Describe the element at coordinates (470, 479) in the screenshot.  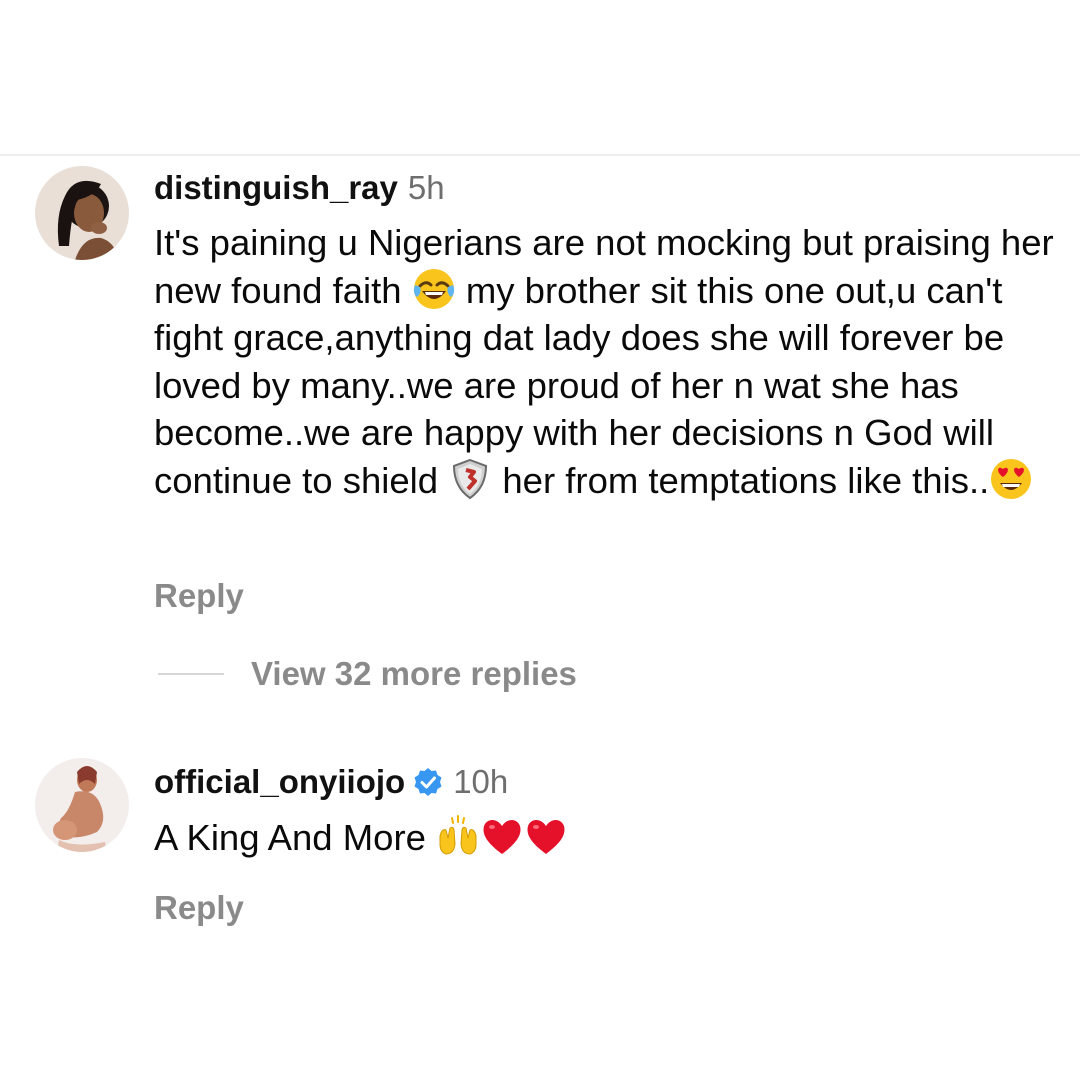
I see `shield-icon` at that location.